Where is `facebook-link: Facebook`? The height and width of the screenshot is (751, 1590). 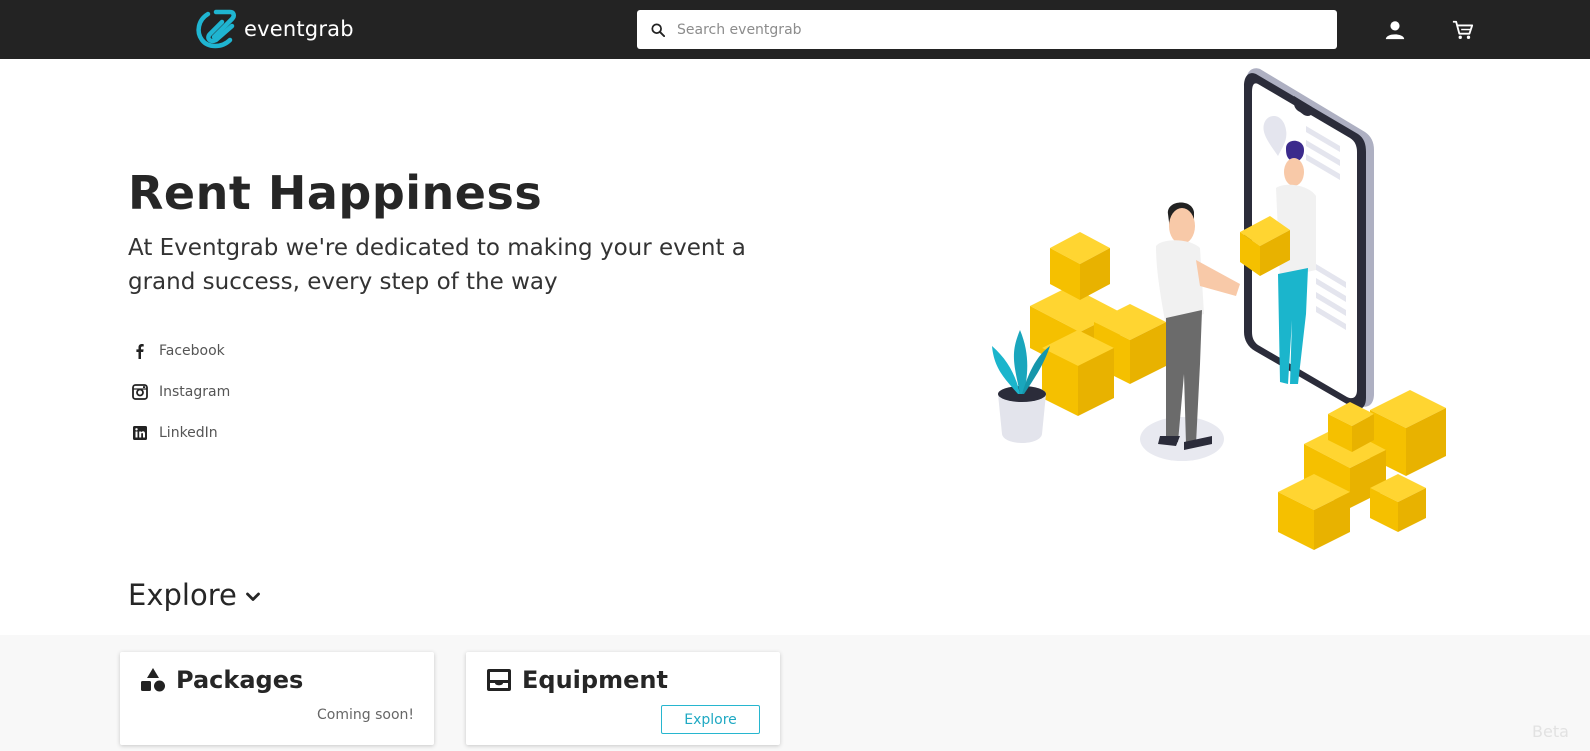 facebook-link: Facebook is located at coordinates (181, 351).